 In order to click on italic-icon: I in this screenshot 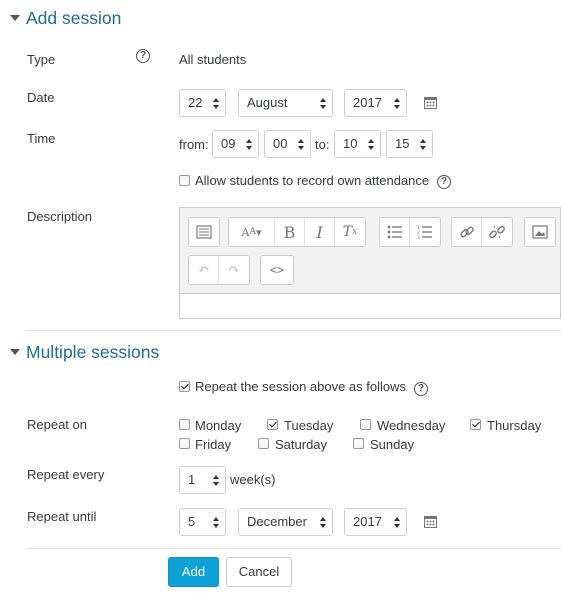, I will do `click(320, 232)`.